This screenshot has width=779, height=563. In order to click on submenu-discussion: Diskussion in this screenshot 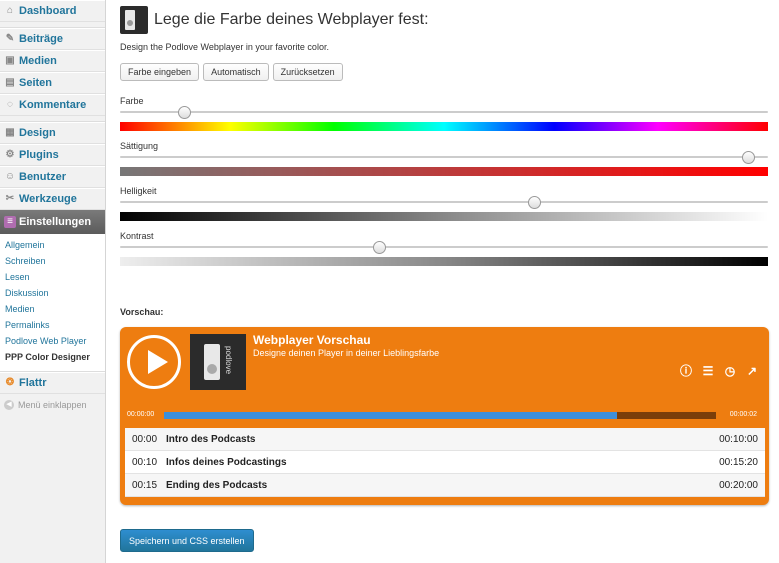, I will do `click(52, 293)`.